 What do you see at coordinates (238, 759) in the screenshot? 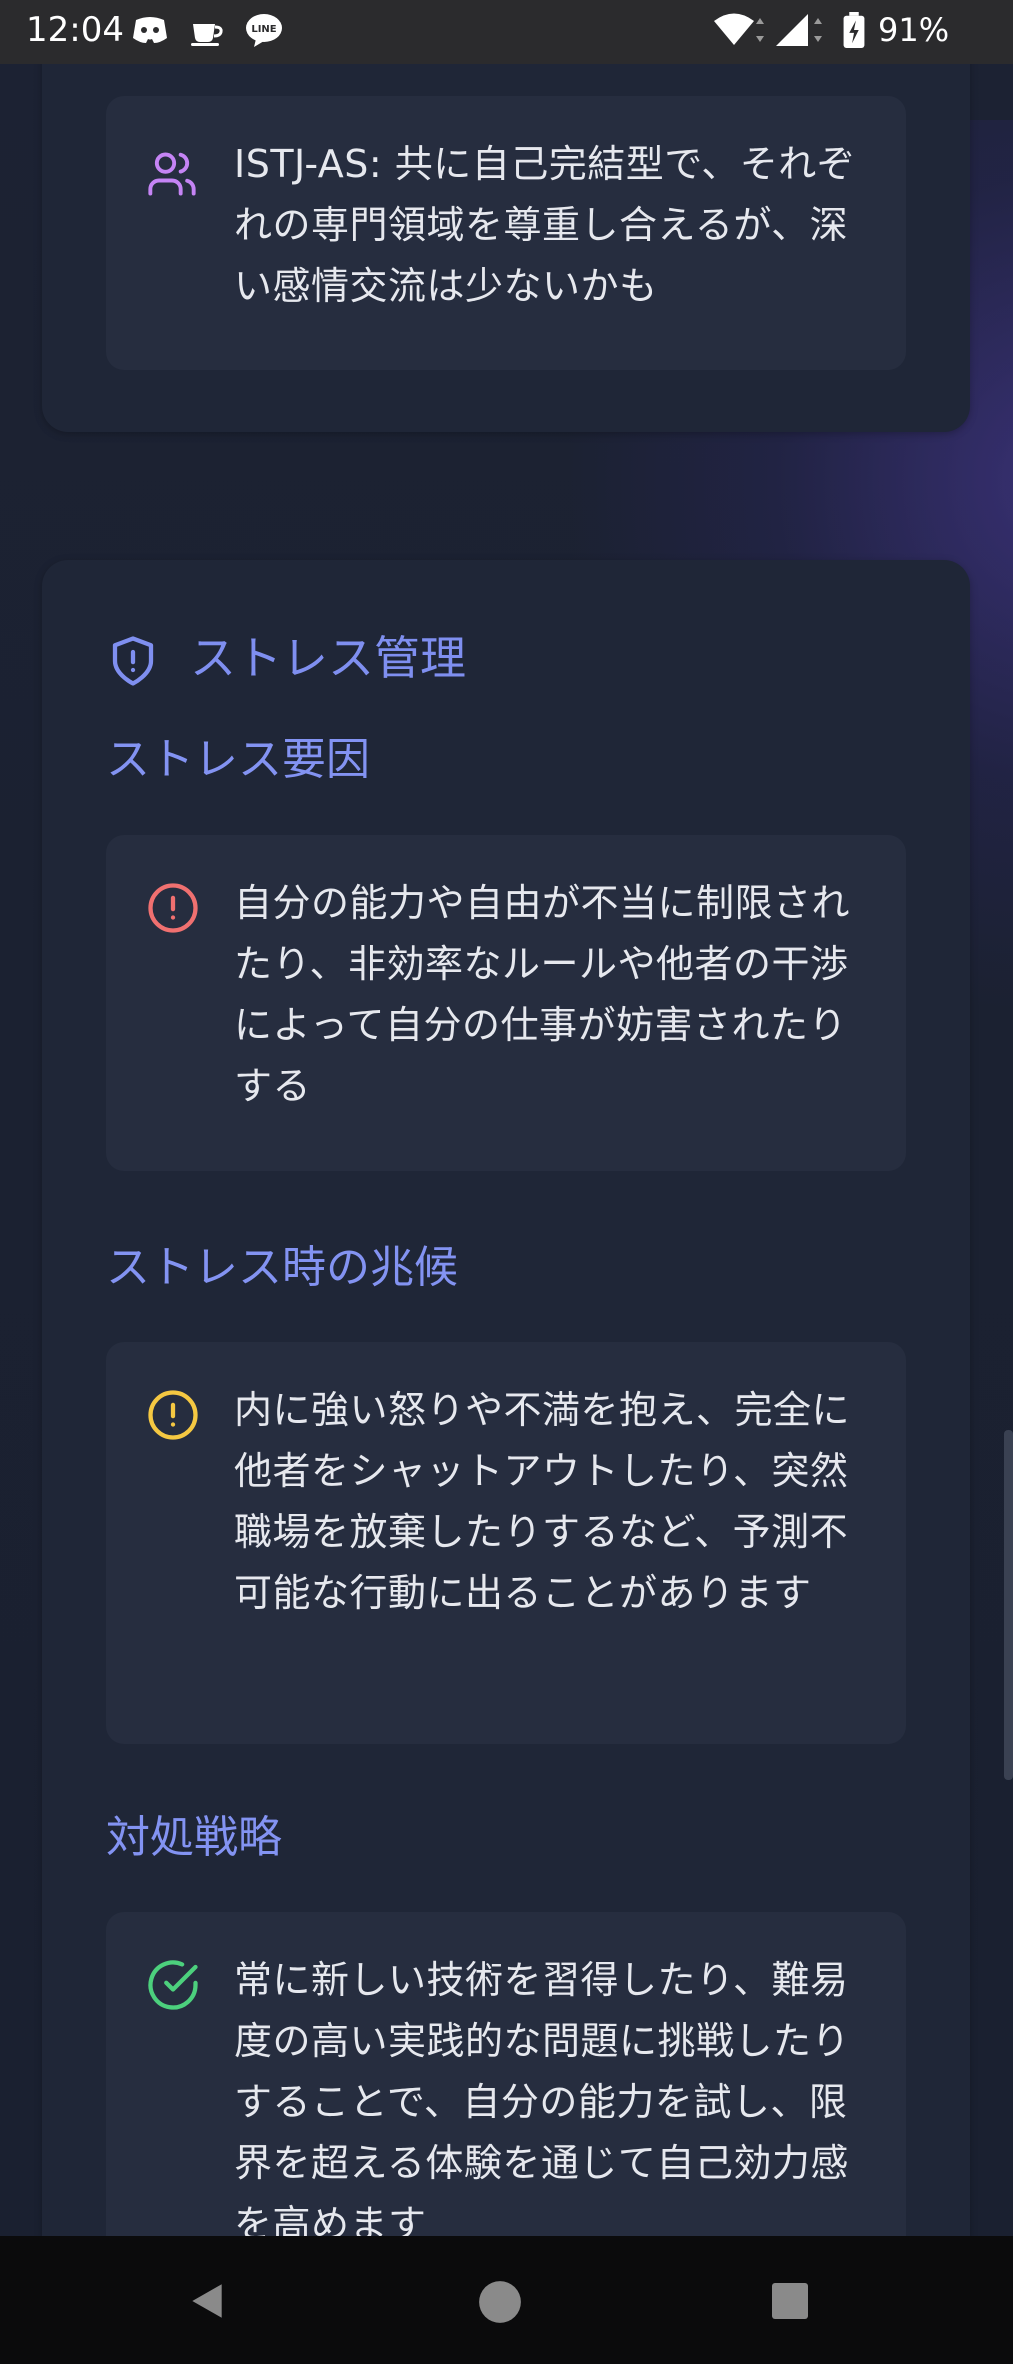
I see `stress-factors-heading: ストレス要因` at bounding box center [238, 759].